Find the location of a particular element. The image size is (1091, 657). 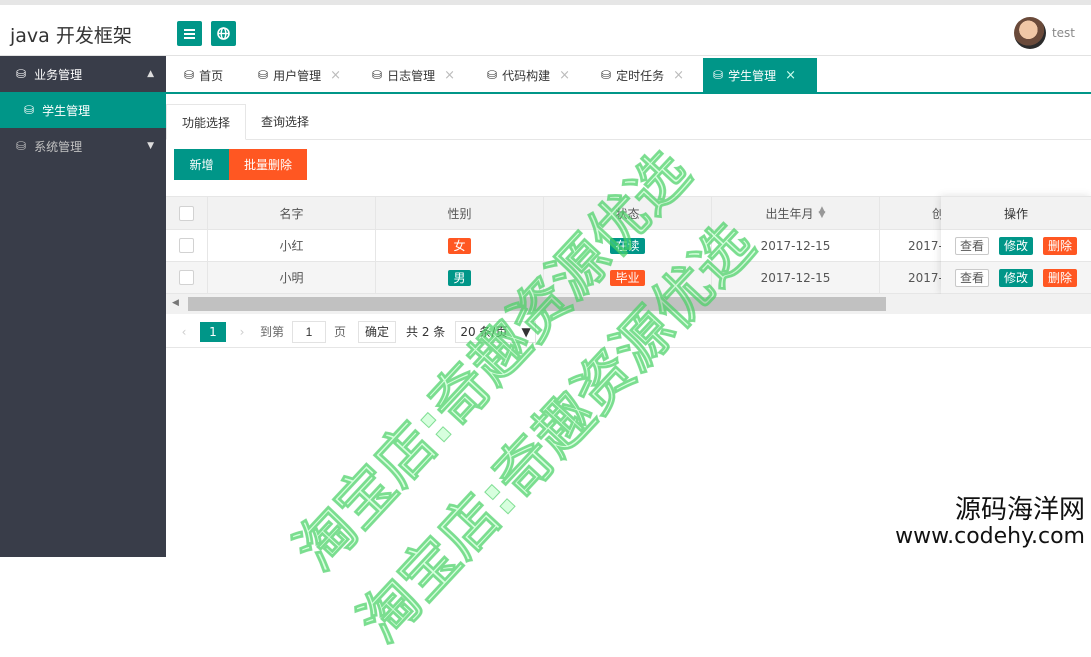

user-menu: test is located at coordinates (1044, 33).